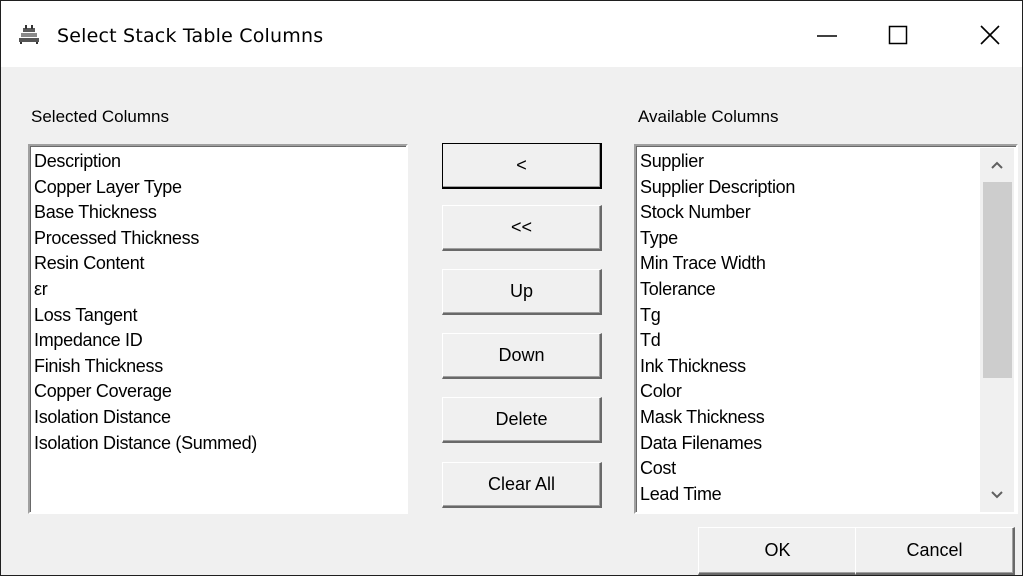  Describe the element at coordinates (145, 444) in the screenshot. I see `list-item: Isolation Distance (Summed)` at that location.